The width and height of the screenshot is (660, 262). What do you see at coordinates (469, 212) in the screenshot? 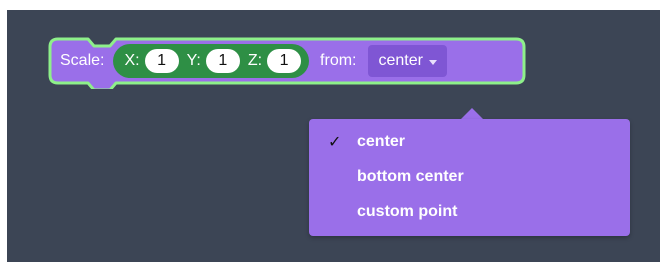
I see `menu-item-custom-point: custom point` at bounding box center [469, 212].